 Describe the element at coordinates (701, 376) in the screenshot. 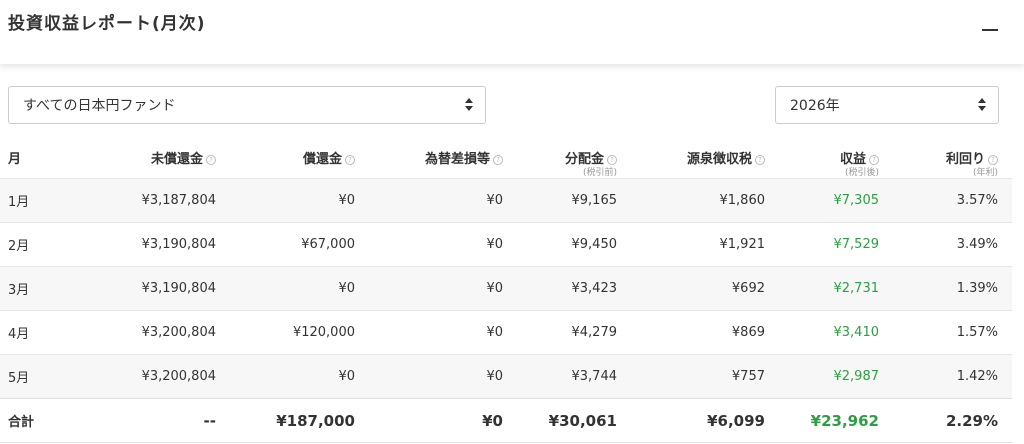

I see `cell-tax: ¥757` at that location.